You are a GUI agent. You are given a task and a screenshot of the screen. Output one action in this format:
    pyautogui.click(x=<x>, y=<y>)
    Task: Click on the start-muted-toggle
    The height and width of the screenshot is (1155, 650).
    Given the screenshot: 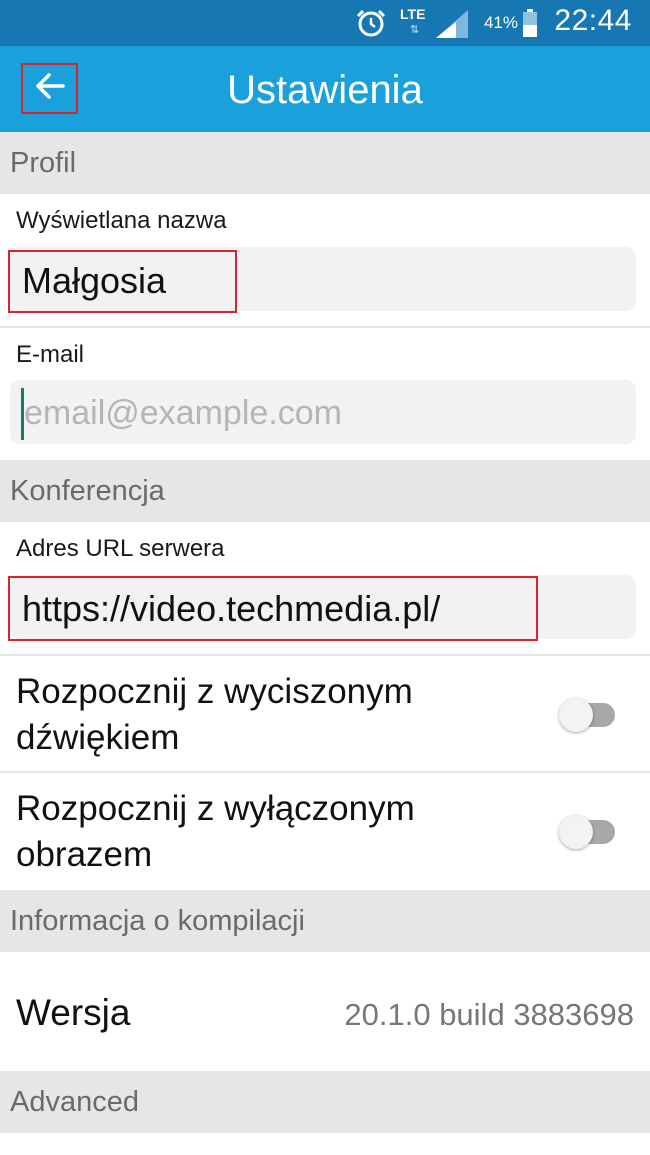 What is the action you would take?
    pyautogui.click(x=587, y=715)
    